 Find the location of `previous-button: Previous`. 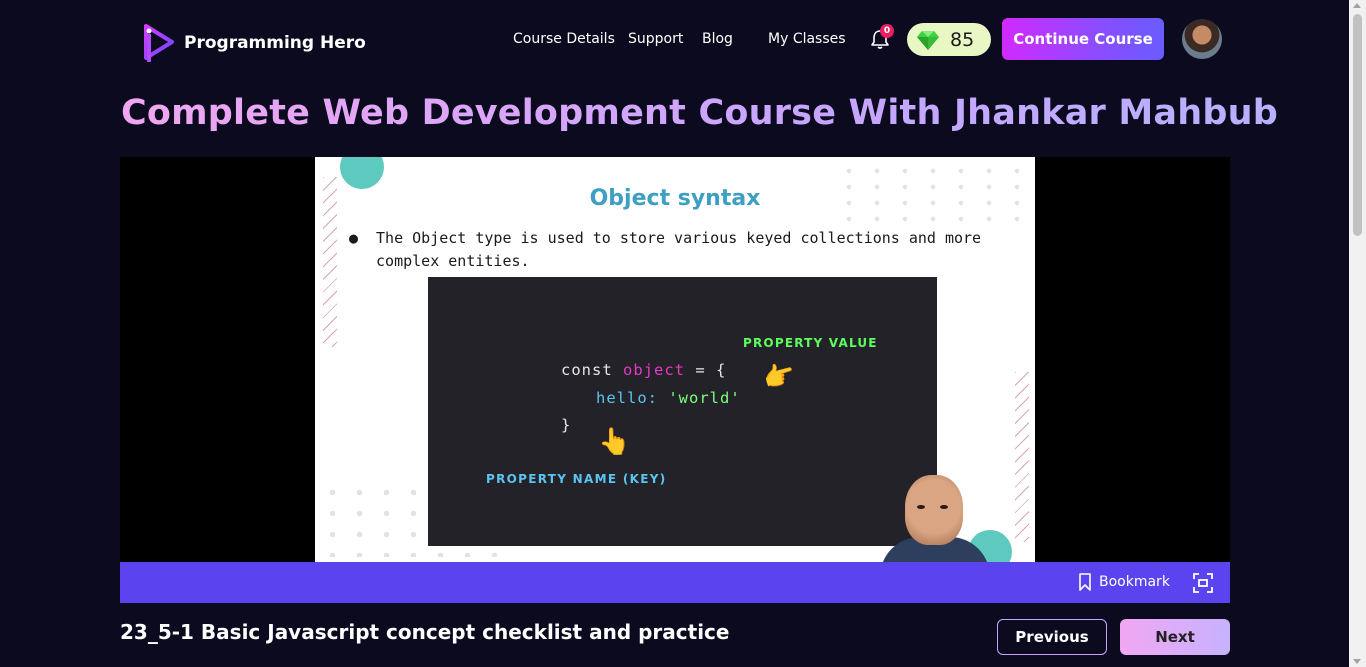

previous-button: Previous is located at coordinates (1052, 637).